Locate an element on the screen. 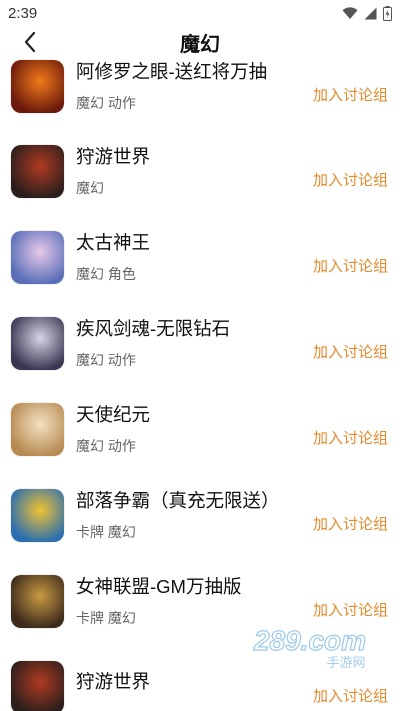  chevron-left-icon is located at coordinates (30, 42).